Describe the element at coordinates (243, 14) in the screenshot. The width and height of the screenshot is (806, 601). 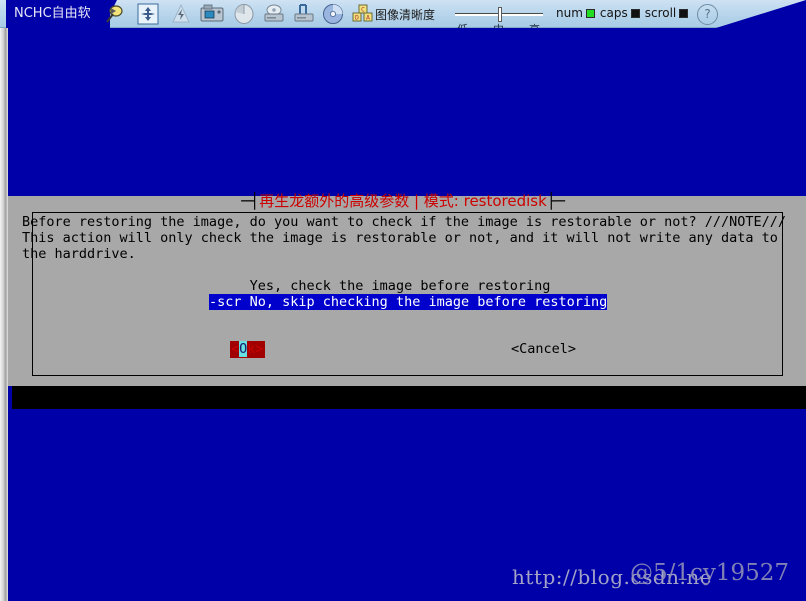
I see `mouse-device-icon` at that location.